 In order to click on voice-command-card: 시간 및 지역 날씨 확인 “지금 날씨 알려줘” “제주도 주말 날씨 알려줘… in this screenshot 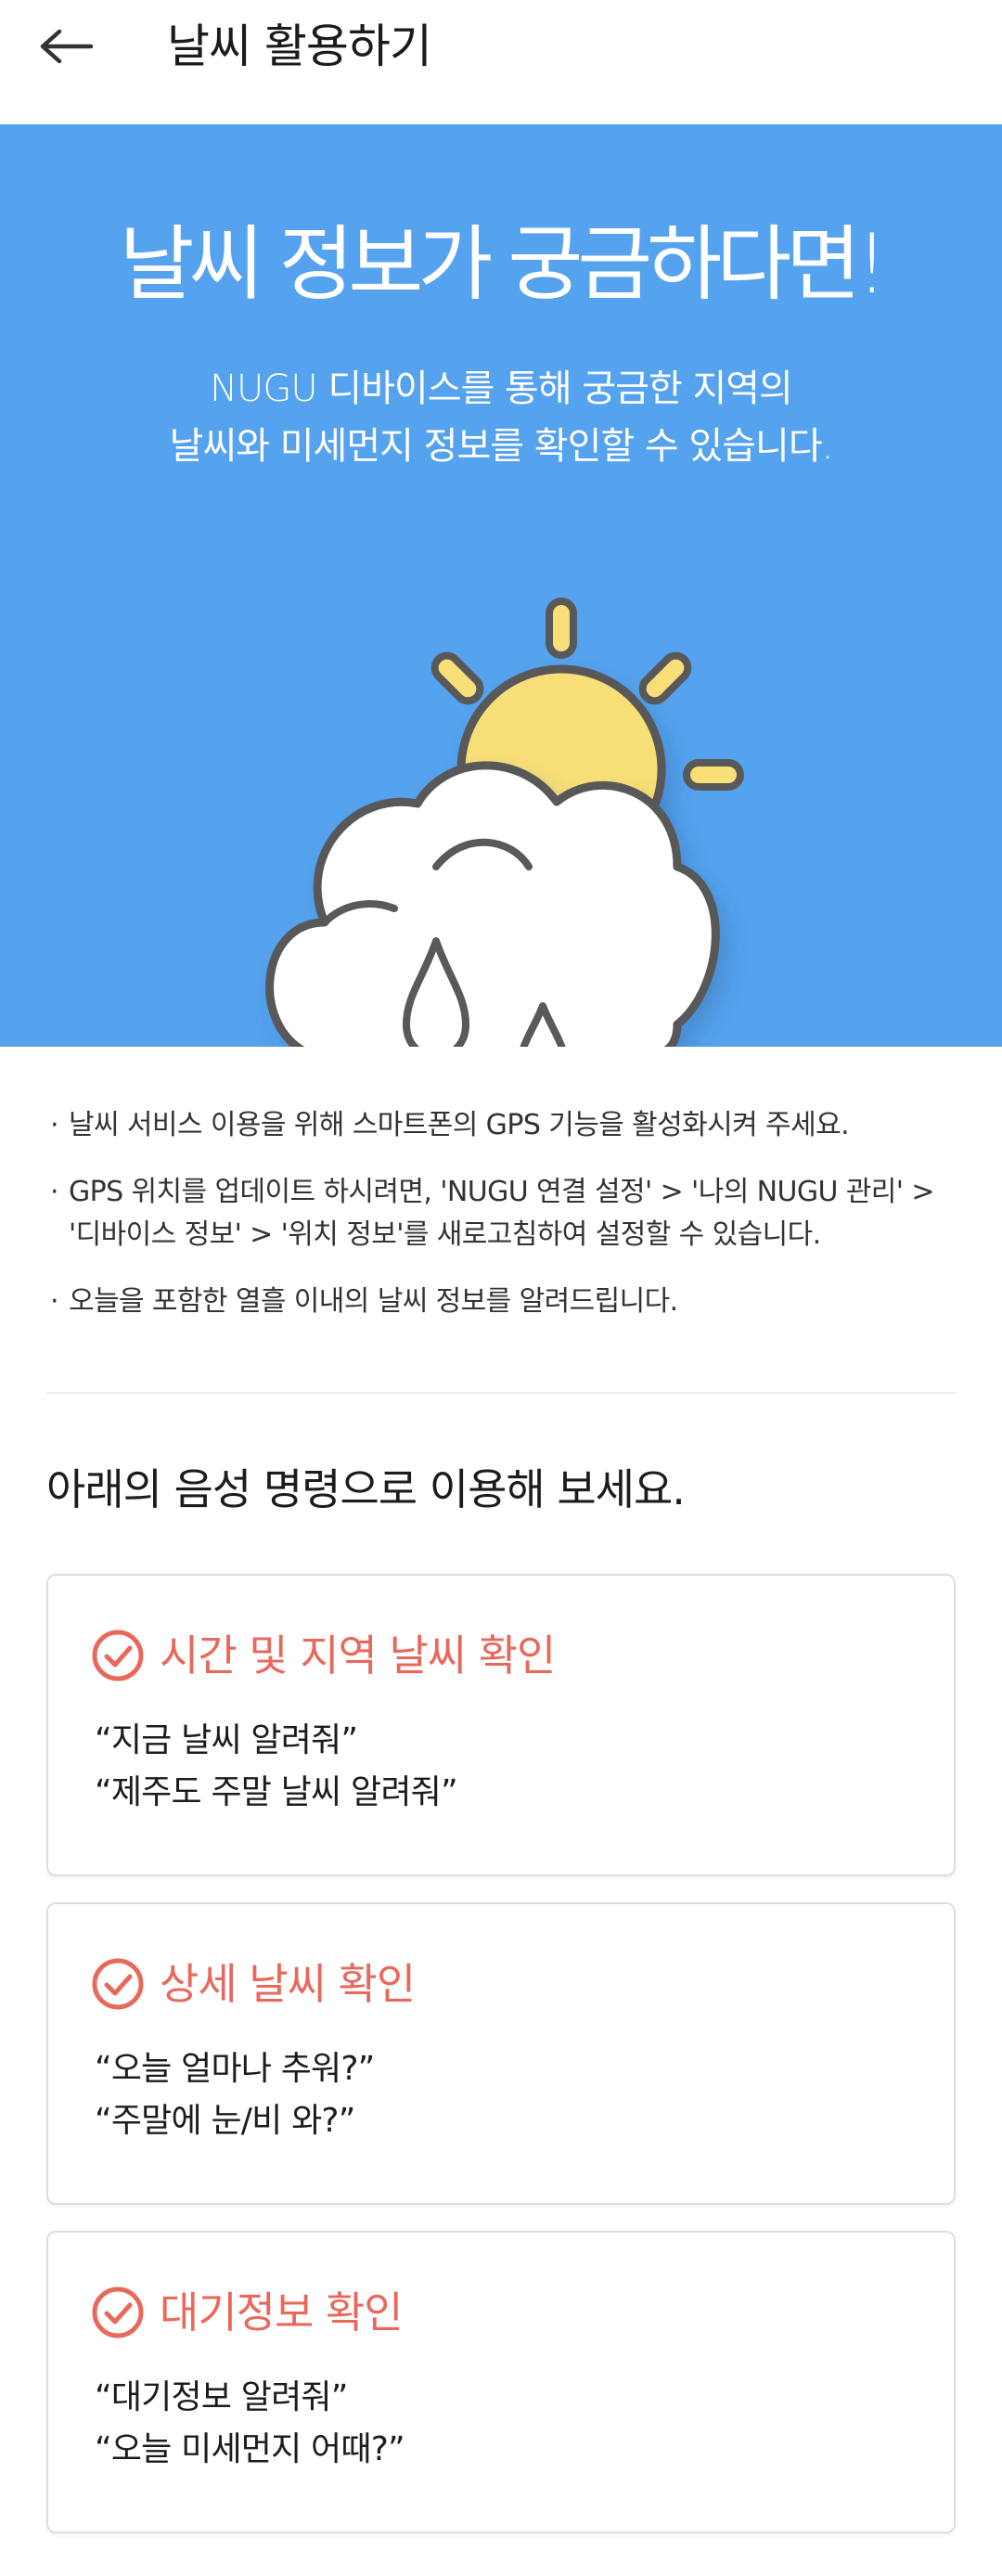, I will do `click(501, 1725)`.